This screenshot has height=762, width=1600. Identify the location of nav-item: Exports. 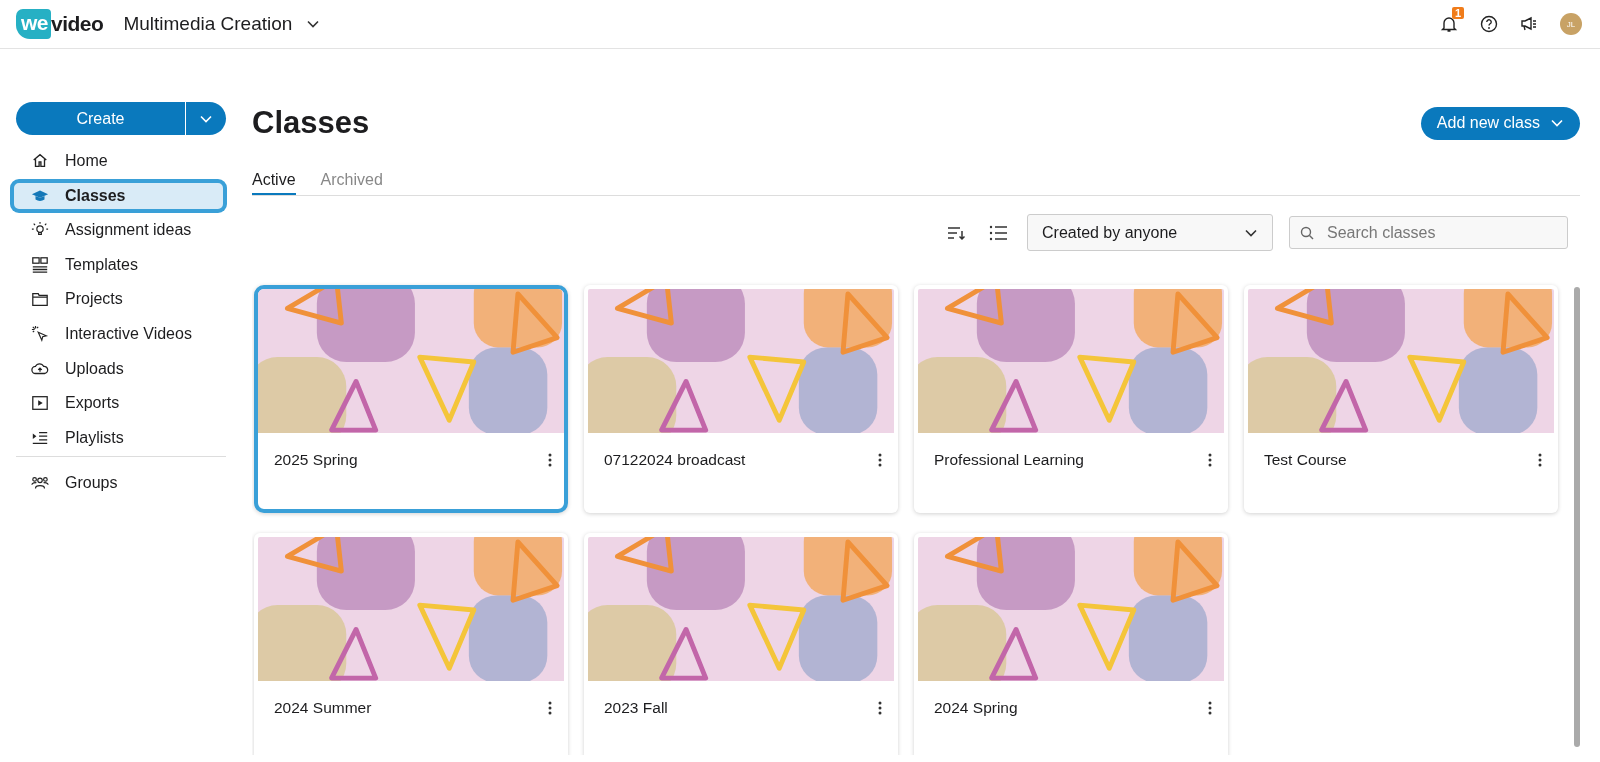
(118, 403).